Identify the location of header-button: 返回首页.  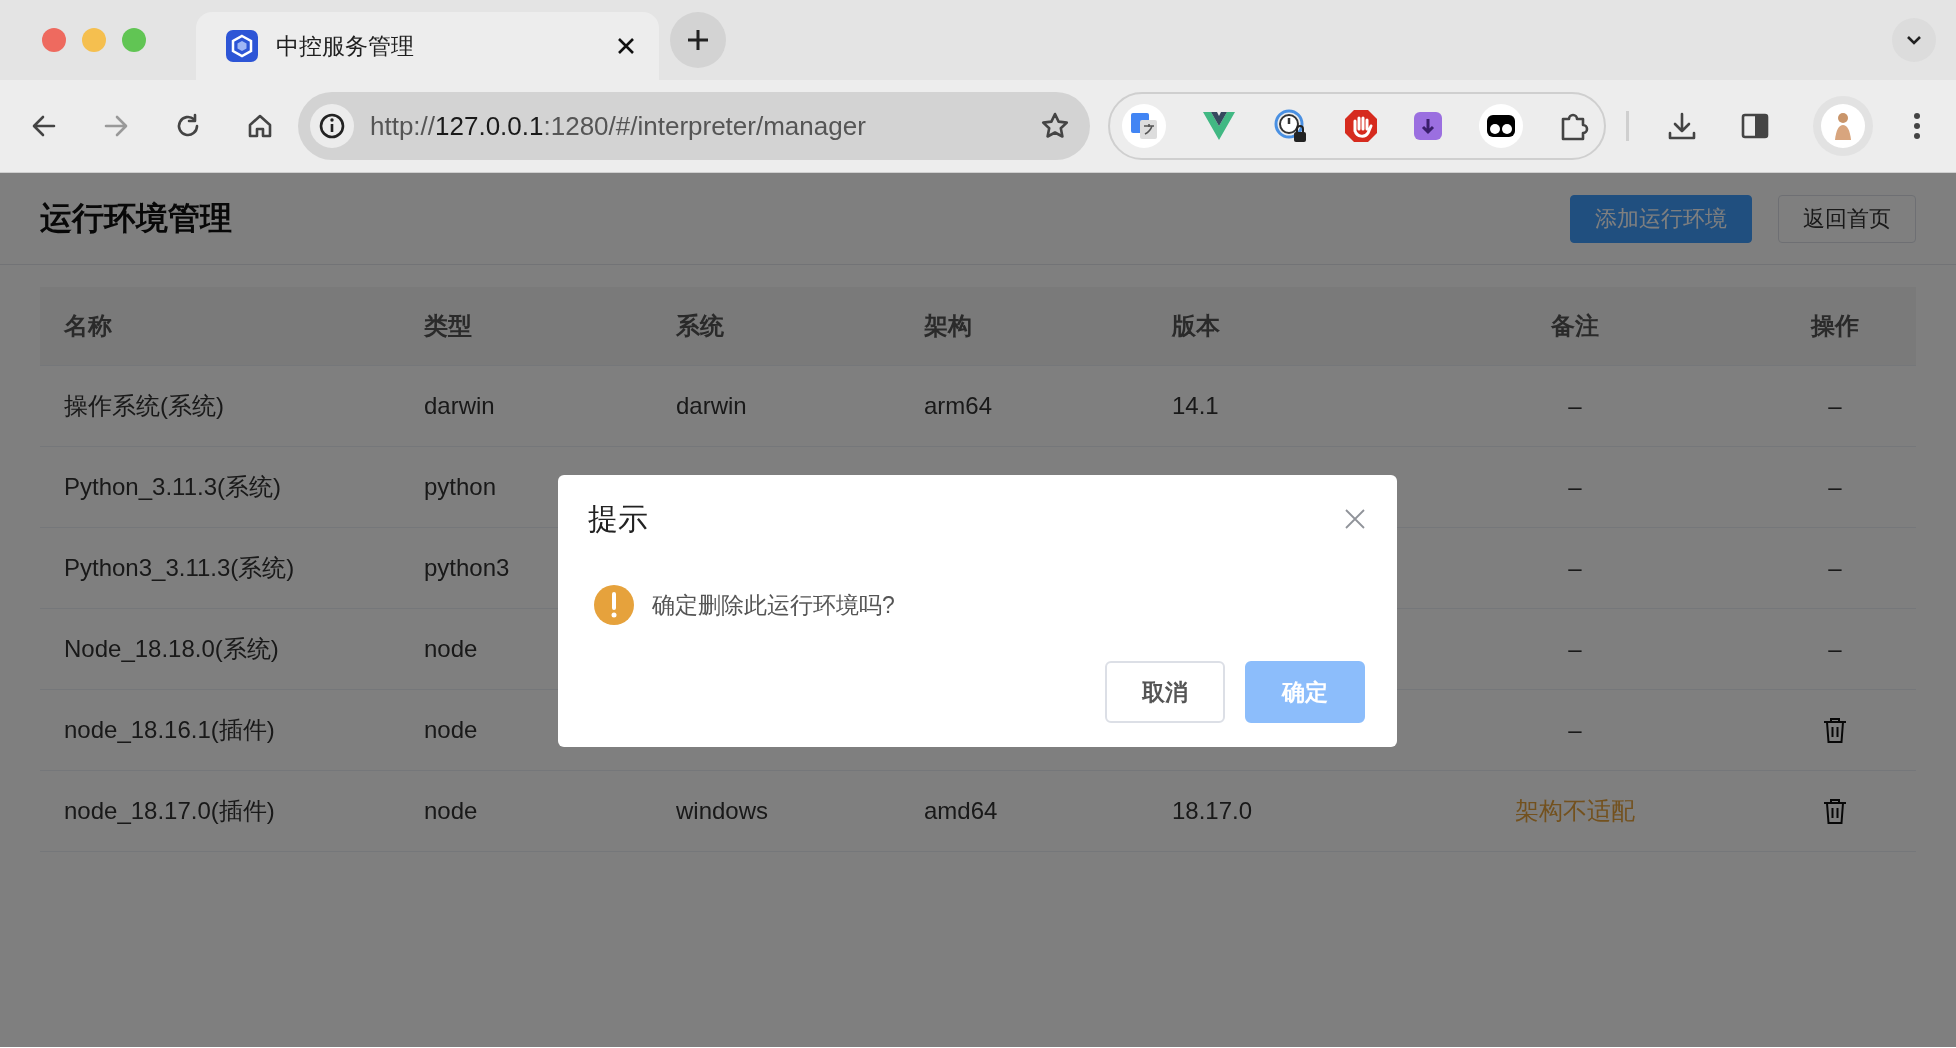
(1847, 218).